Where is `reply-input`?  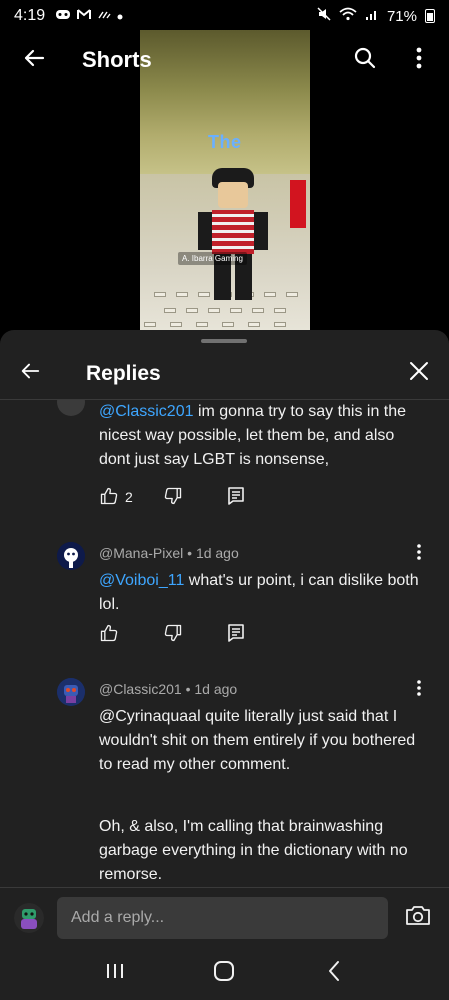 reply-input is located at coordinates (222, 917).